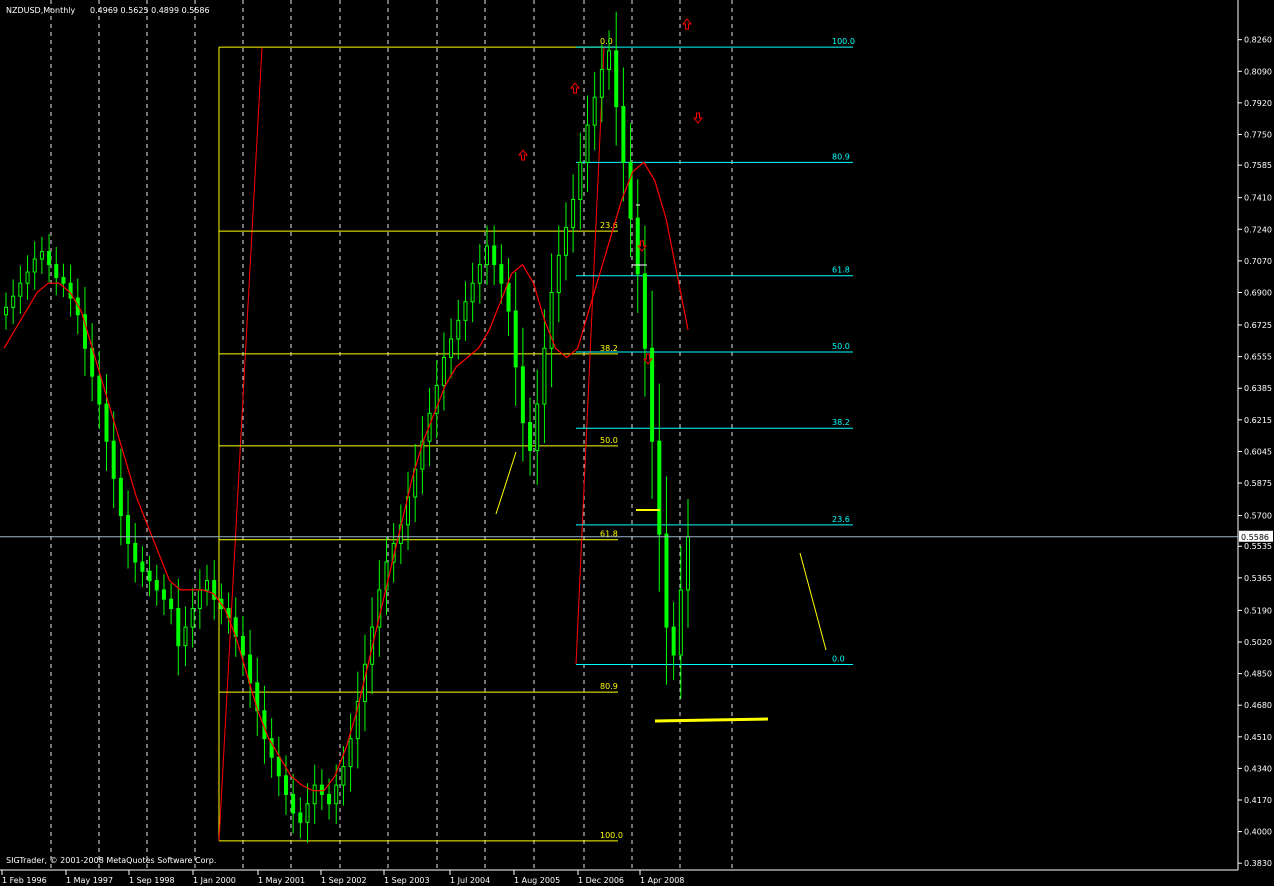 The width and height of the screenshot is (1274, 886). I want to click on x-tick-label: 1 May 2001, so click(281, 880).